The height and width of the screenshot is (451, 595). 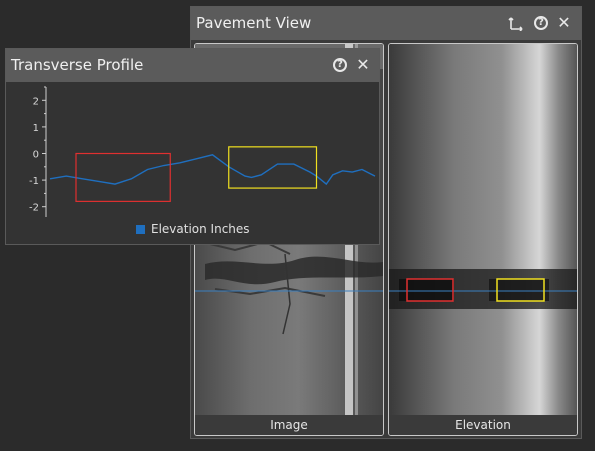 I want to click on elevation-series-line, so click(x=212, y=170).